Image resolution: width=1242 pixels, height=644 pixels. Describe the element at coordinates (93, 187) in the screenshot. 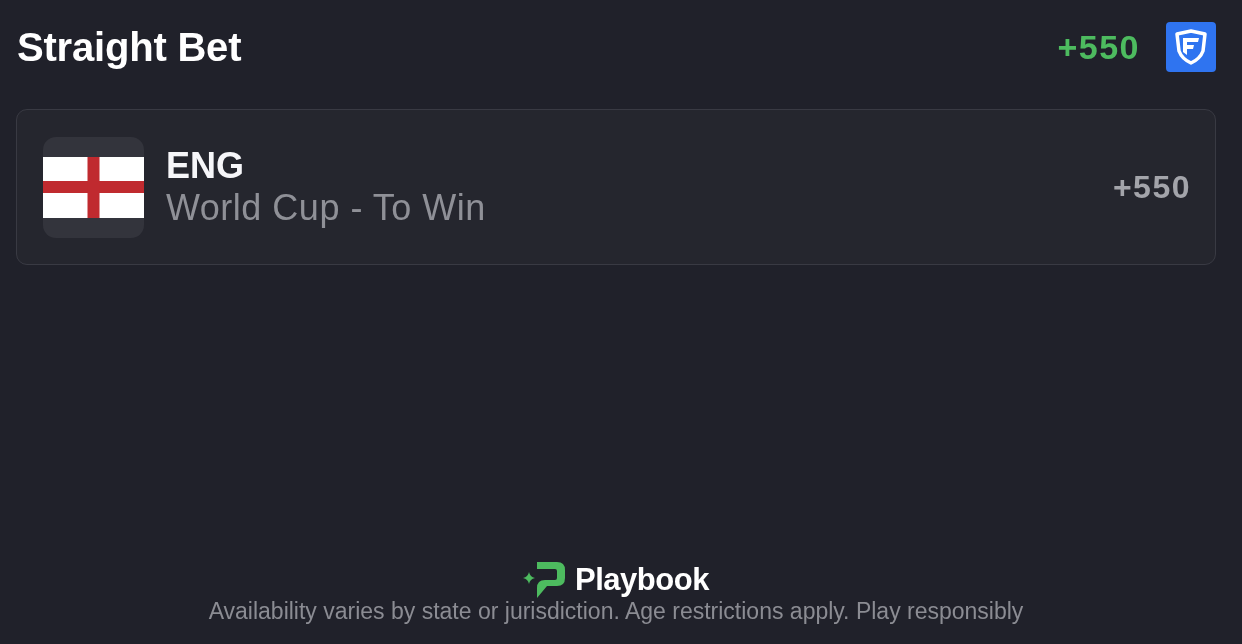

I see `flag-icon` at that location.